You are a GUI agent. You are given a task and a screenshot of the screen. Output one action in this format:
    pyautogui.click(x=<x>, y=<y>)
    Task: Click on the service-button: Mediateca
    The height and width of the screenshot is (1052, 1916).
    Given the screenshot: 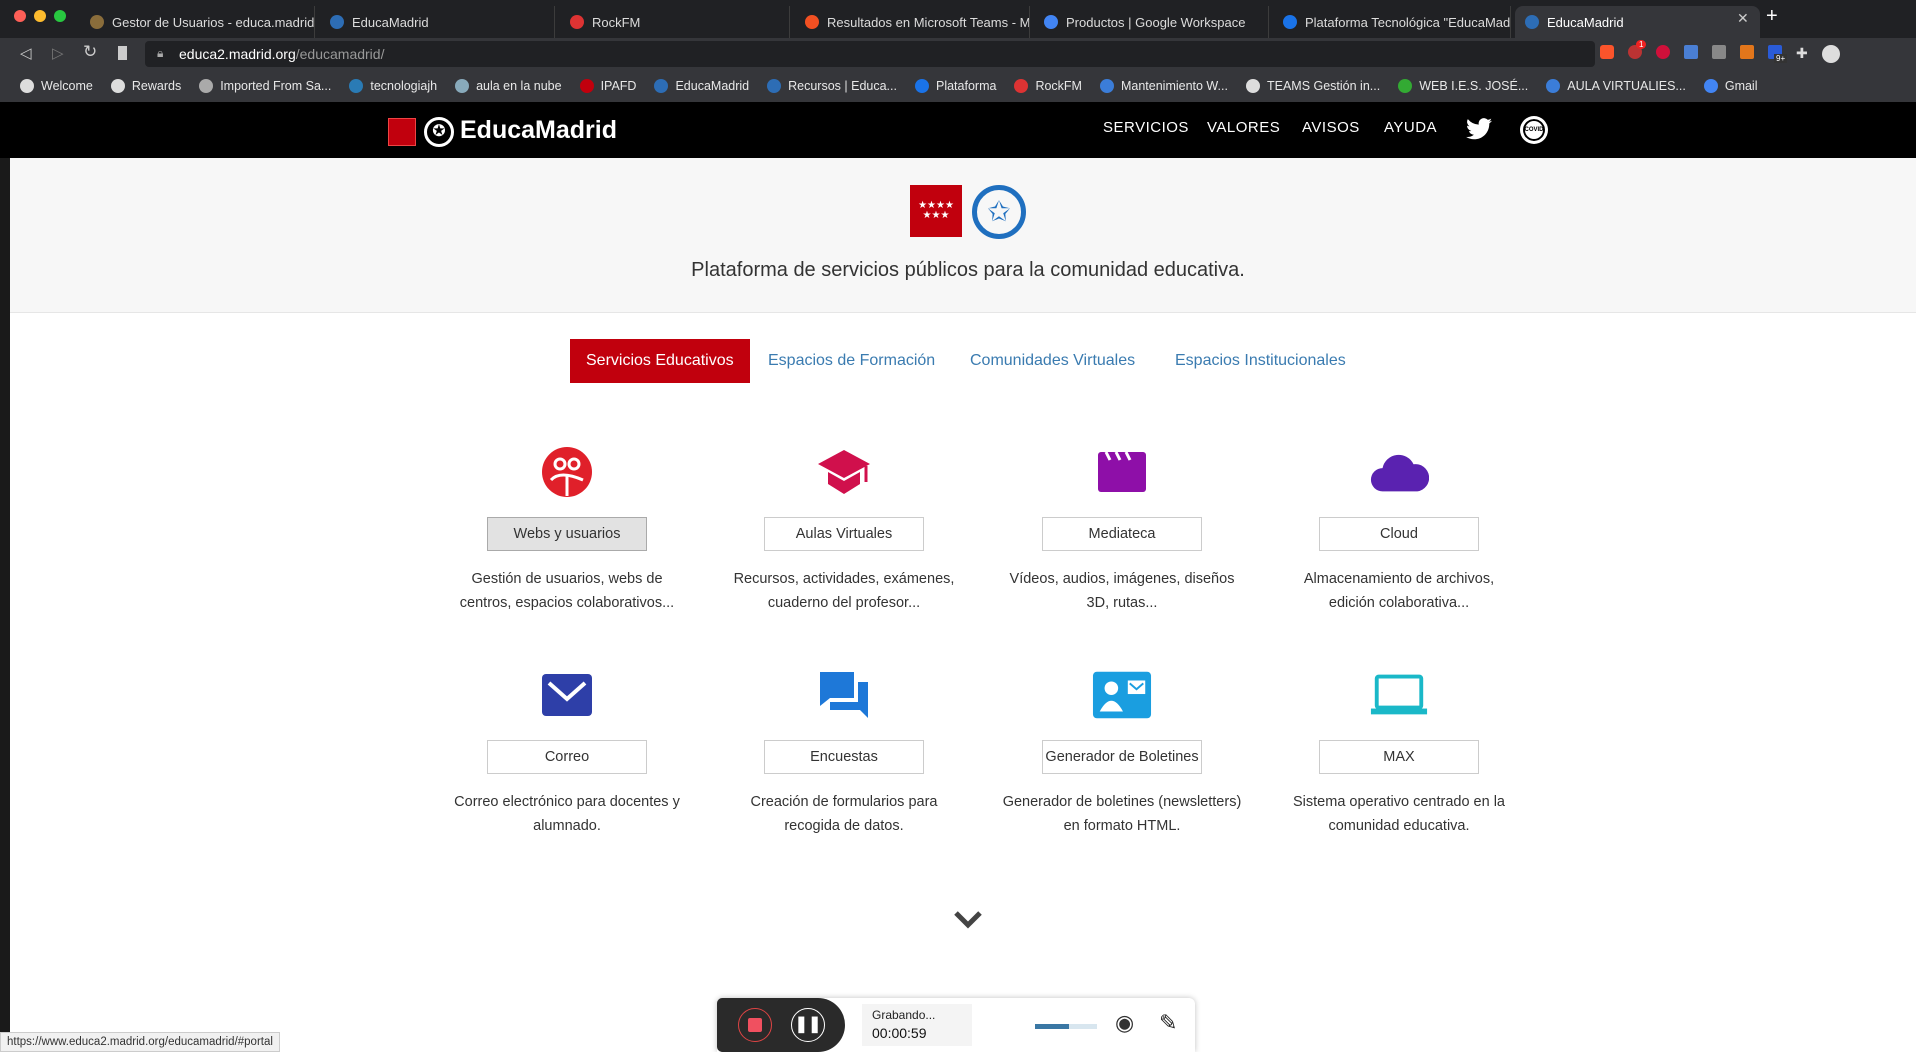 What is the action you would take?
    pyautogui.click(x=1122, y=534)
    